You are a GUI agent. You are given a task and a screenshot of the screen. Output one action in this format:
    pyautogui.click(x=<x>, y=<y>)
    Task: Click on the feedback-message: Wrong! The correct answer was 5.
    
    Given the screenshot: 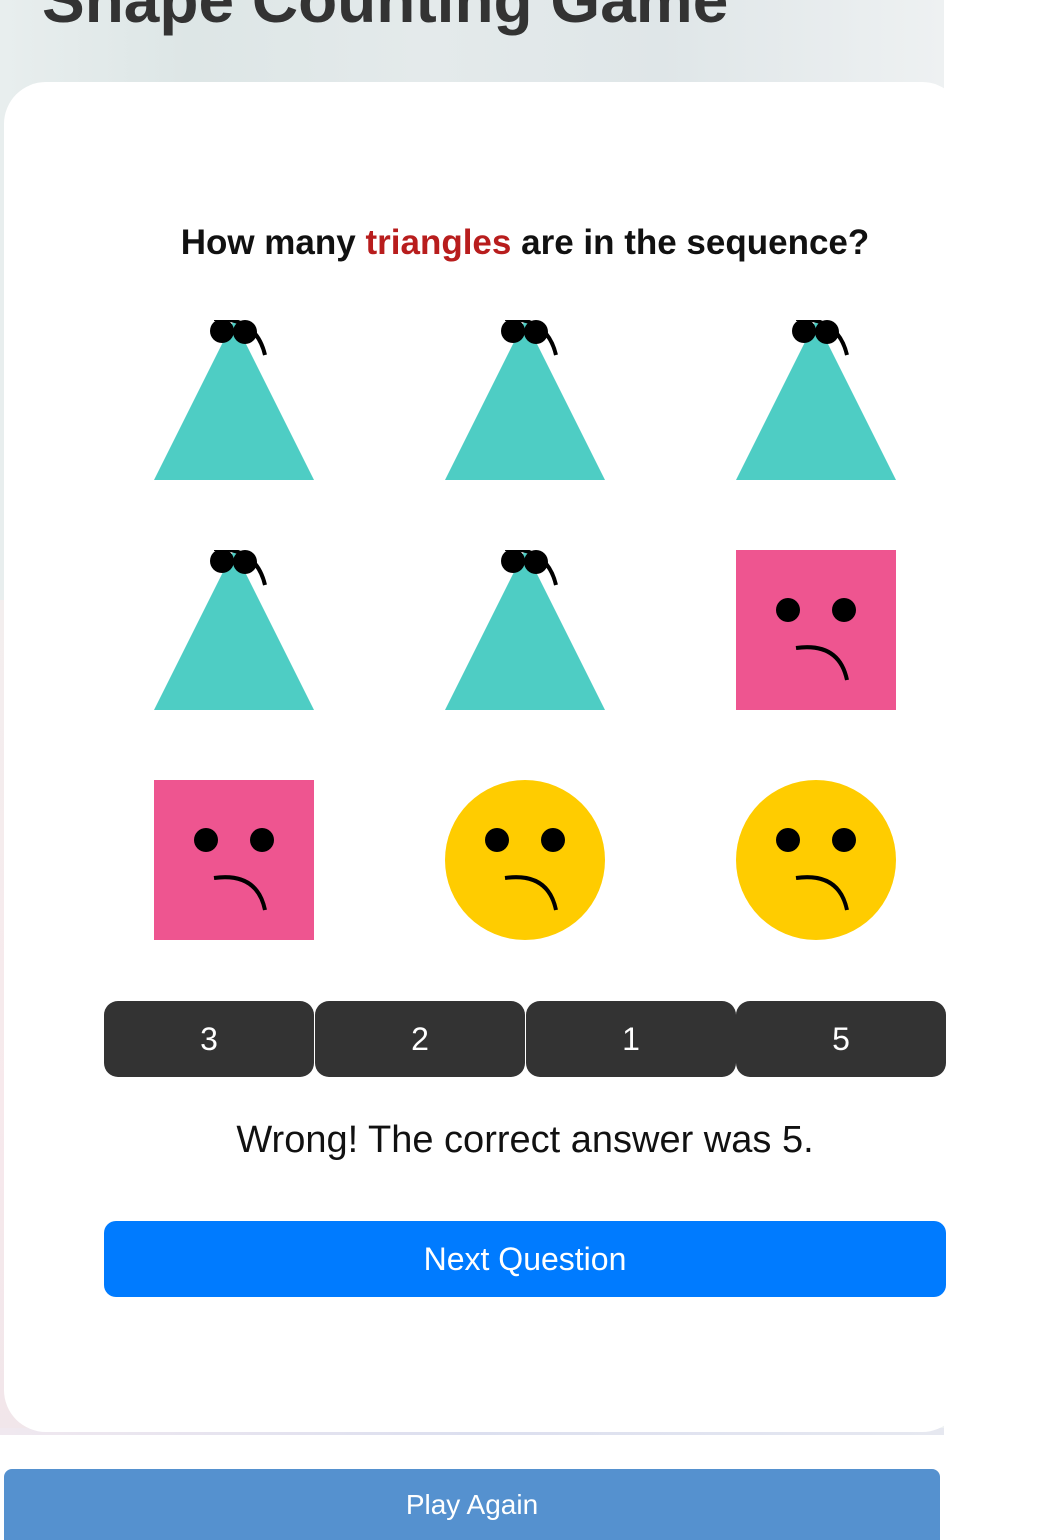 What is the action you would take?
    pyautogui.click(x=525, y=1140)
    